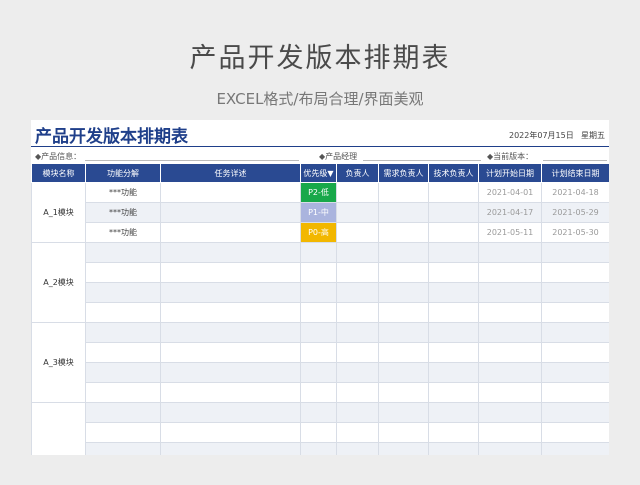 This screenshot has height=485, width=640. What do you see at coordinates (318, 192) in the screenshot?
I see `priority-cell: P2-低` at bounding box center [318, 192].